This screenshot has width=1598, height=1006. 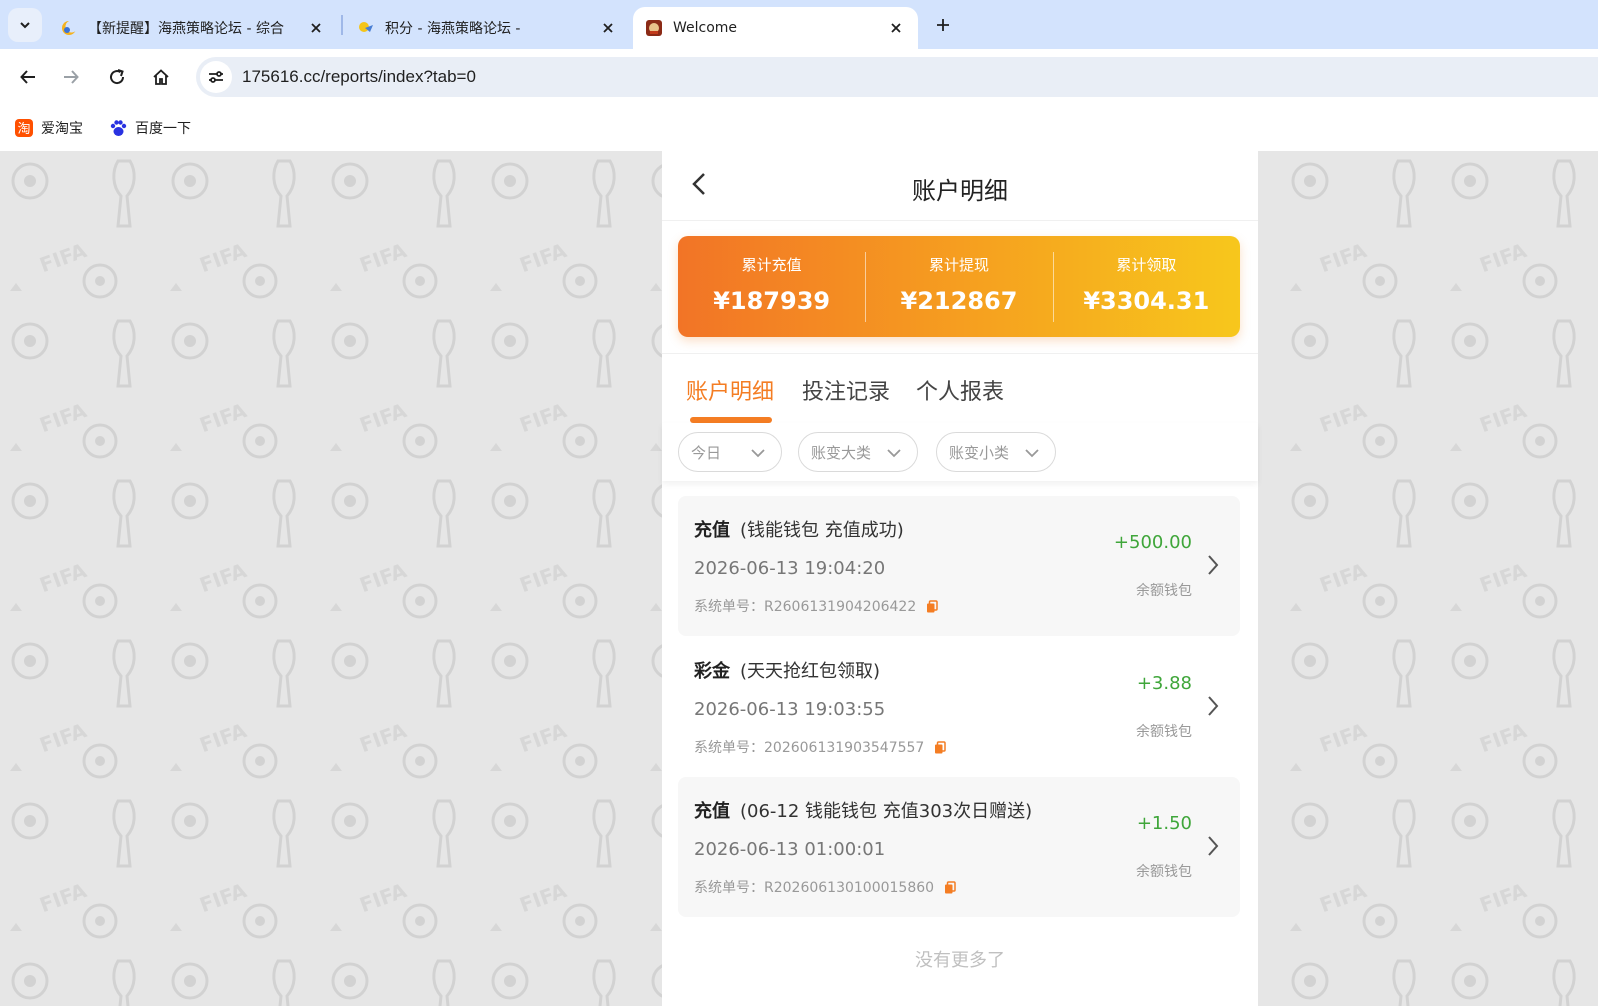 What do you see at coordinates (730, 452) in the screenshot?
I see `date-filter-select: 今日` at bounding box center [730, 452].